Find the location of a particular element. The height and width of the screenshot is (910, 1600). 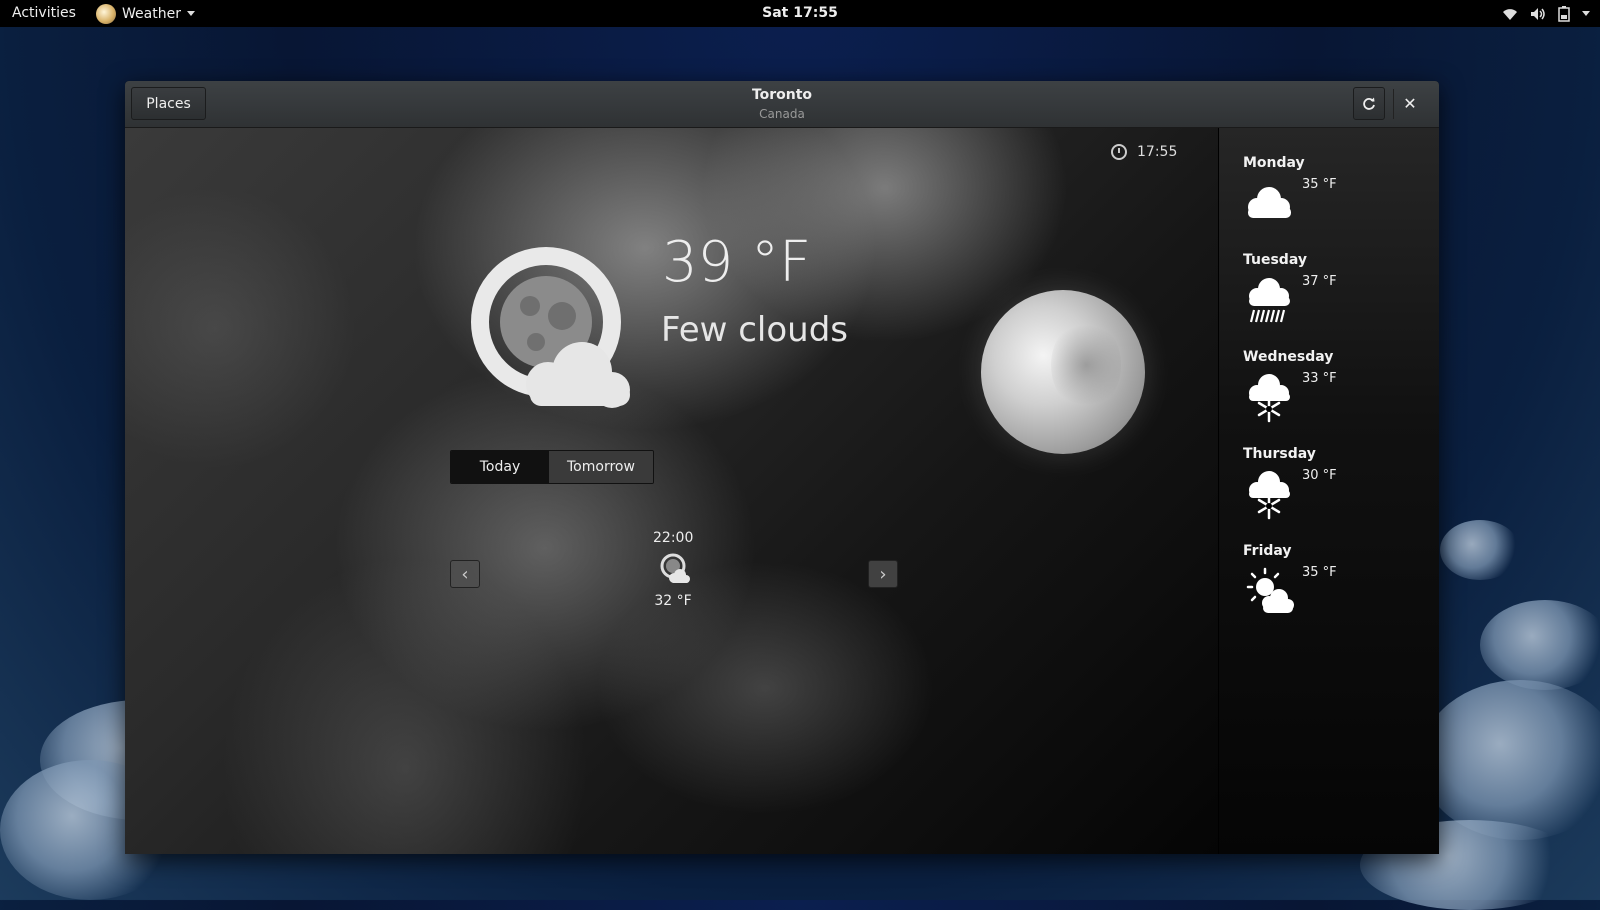

forecast-day: Thursday 30 °F is located at coordinates (1333, 494).